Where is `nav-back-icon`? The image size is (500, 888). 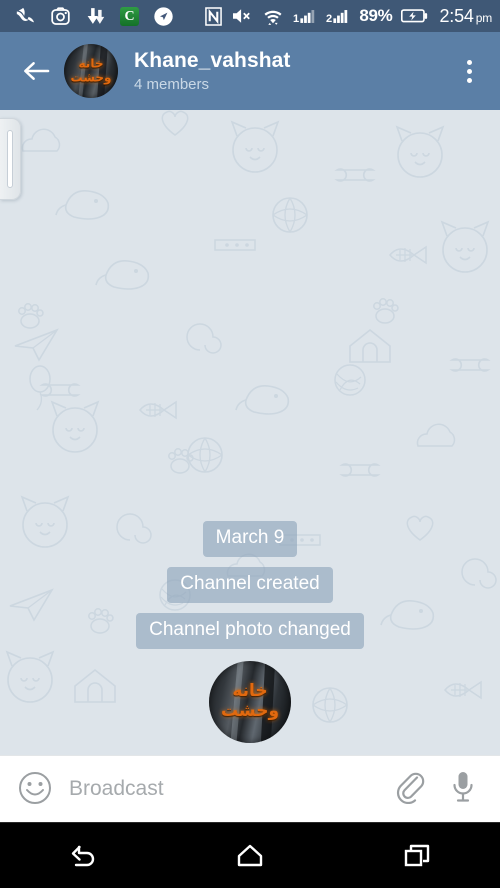
nav-back-icon is located at coordinates (83, 855).